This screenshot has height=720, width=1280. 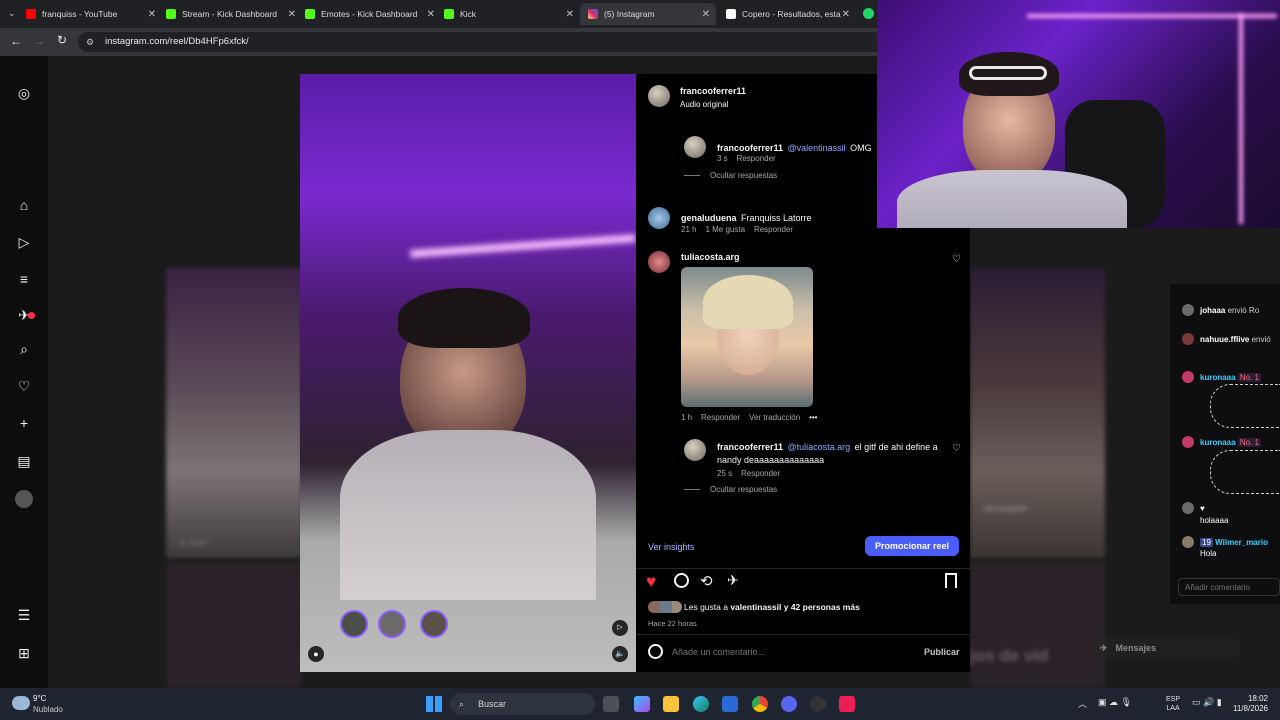 I want to click on translate-link: Ver traducción, so click(x=774, y=417).